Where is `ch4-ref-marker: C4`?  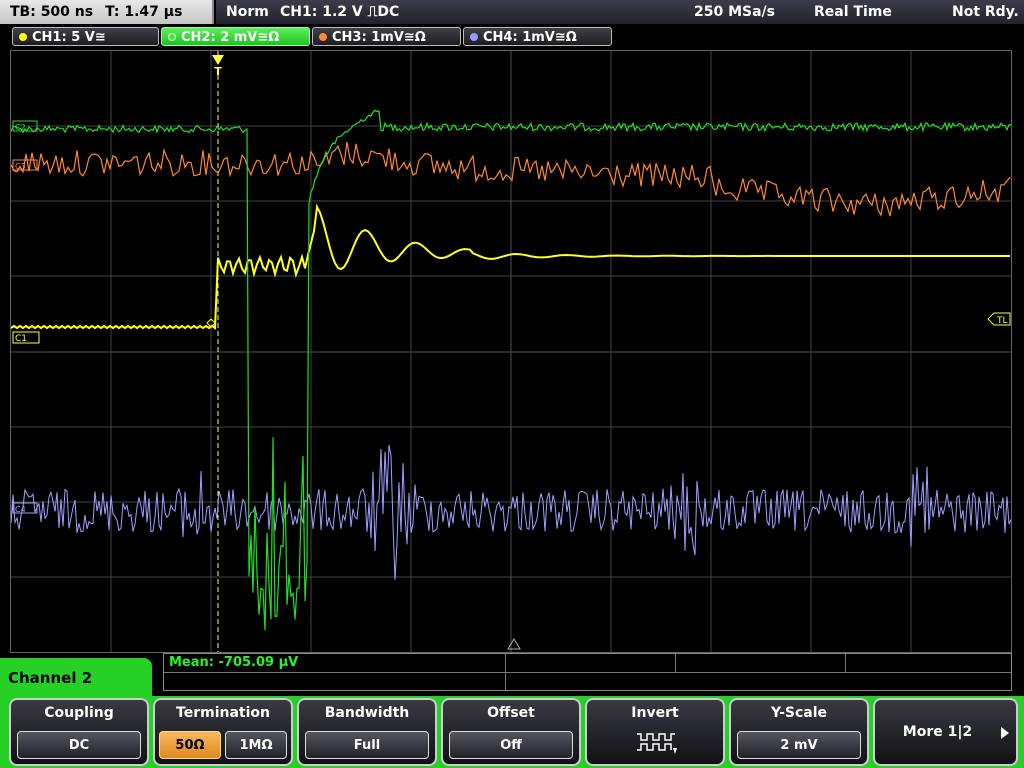
ch4-ref-marker: C4 is located at coordinates (25, 508).